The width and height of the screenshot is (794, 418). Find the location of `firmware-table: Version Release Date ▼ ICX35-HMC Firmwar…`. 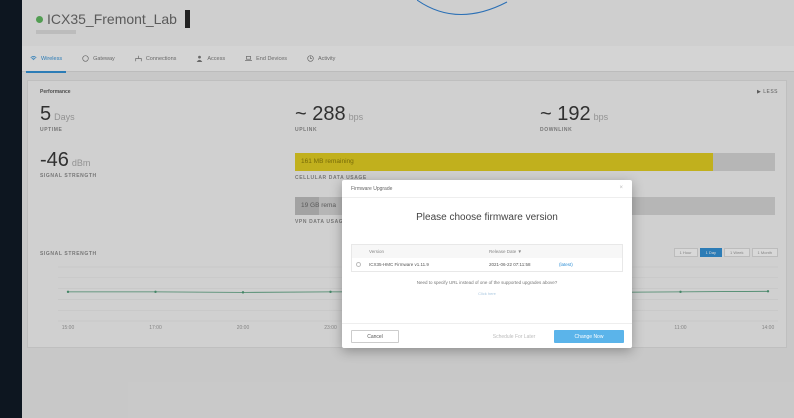

firmware-table: Version Release Date ▼ ICX35-HMC Firmwar… is located at coordinates (487, 258).